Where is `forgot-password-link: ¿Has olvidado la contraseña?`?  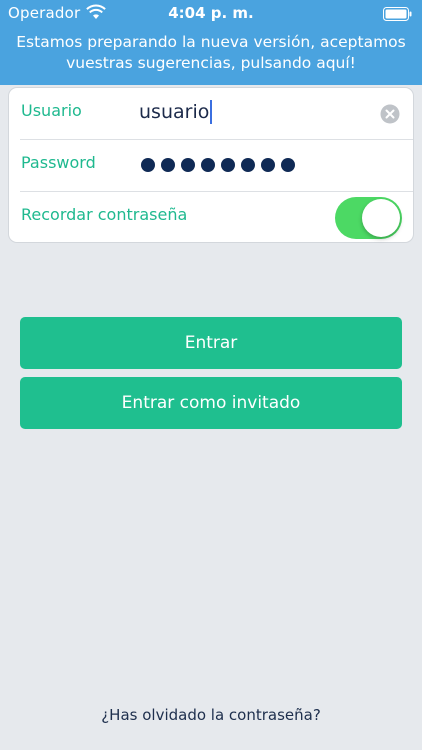
forgot-password-link: ¿Has olvidado la contraseña? is located at coordinates (211, 715).